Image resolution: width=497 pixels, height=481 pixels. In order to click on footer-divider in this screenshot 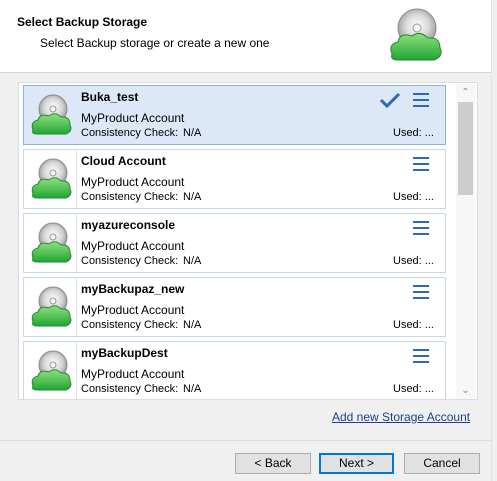, I will do `click(248, 440)`.